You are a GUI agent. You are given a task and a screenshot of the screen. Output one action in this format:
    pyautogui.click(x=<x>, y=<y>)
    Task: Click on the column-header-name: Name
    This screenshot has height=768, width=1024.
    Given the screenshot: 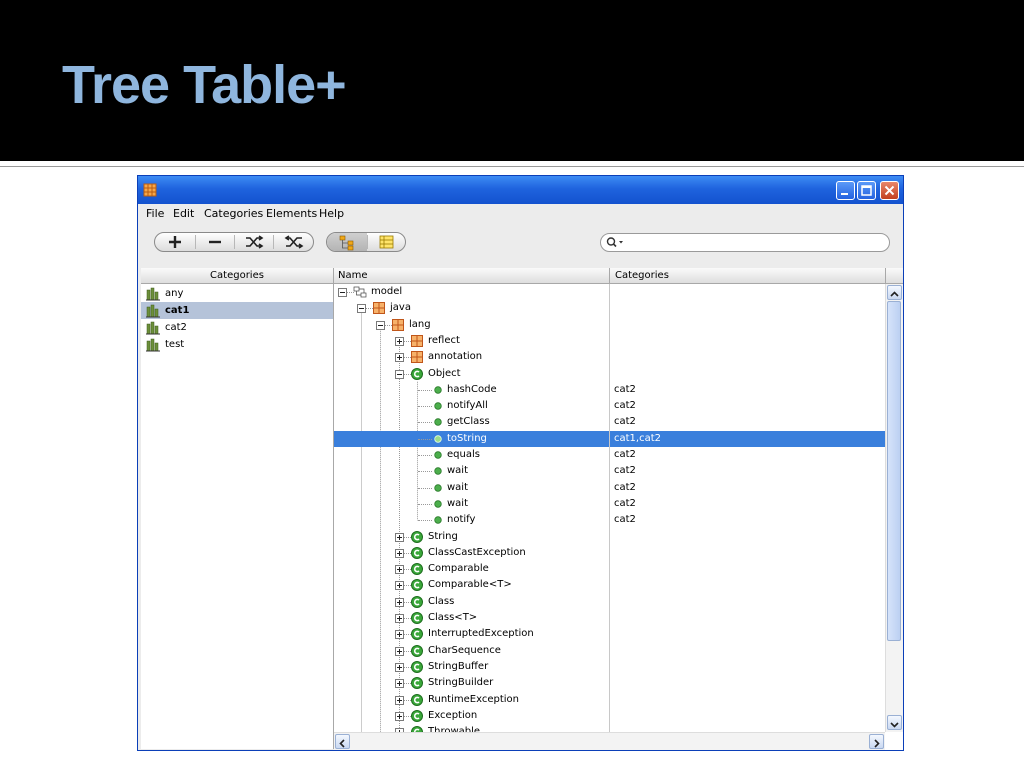 What is the action you would take?
    pyautogui.click(x=471, y=276)
    